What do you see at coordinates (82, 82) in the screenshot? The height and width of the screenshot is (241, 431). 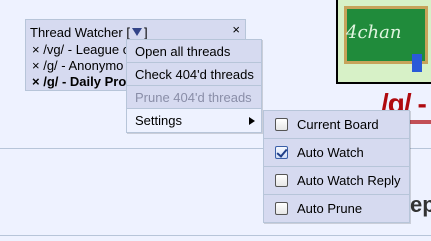 I see `watched-thread-item-current: × /g/ - Daily Pro` at bounding box center [82, 82].